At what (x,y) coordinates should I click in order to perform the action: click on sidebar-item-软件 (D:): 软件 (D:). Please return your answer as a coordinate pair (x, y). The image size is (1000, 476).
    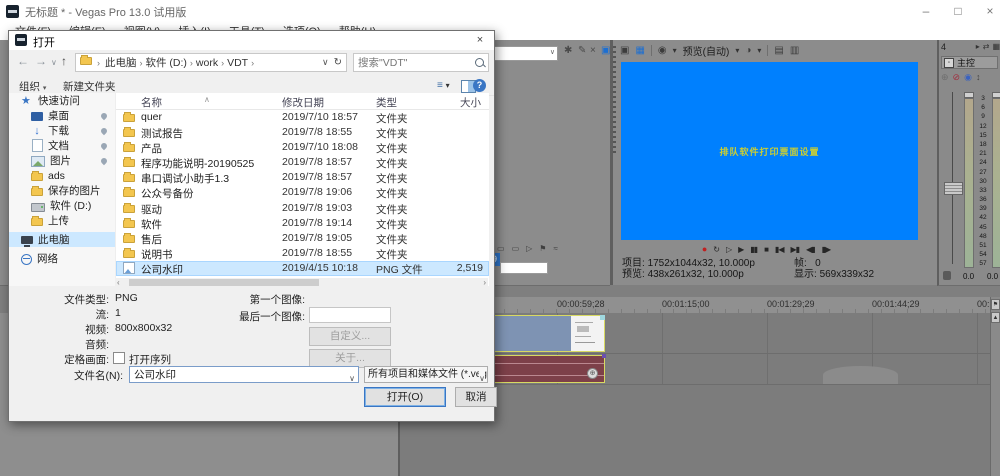
    Looking at the image, I should click on (62, 205).